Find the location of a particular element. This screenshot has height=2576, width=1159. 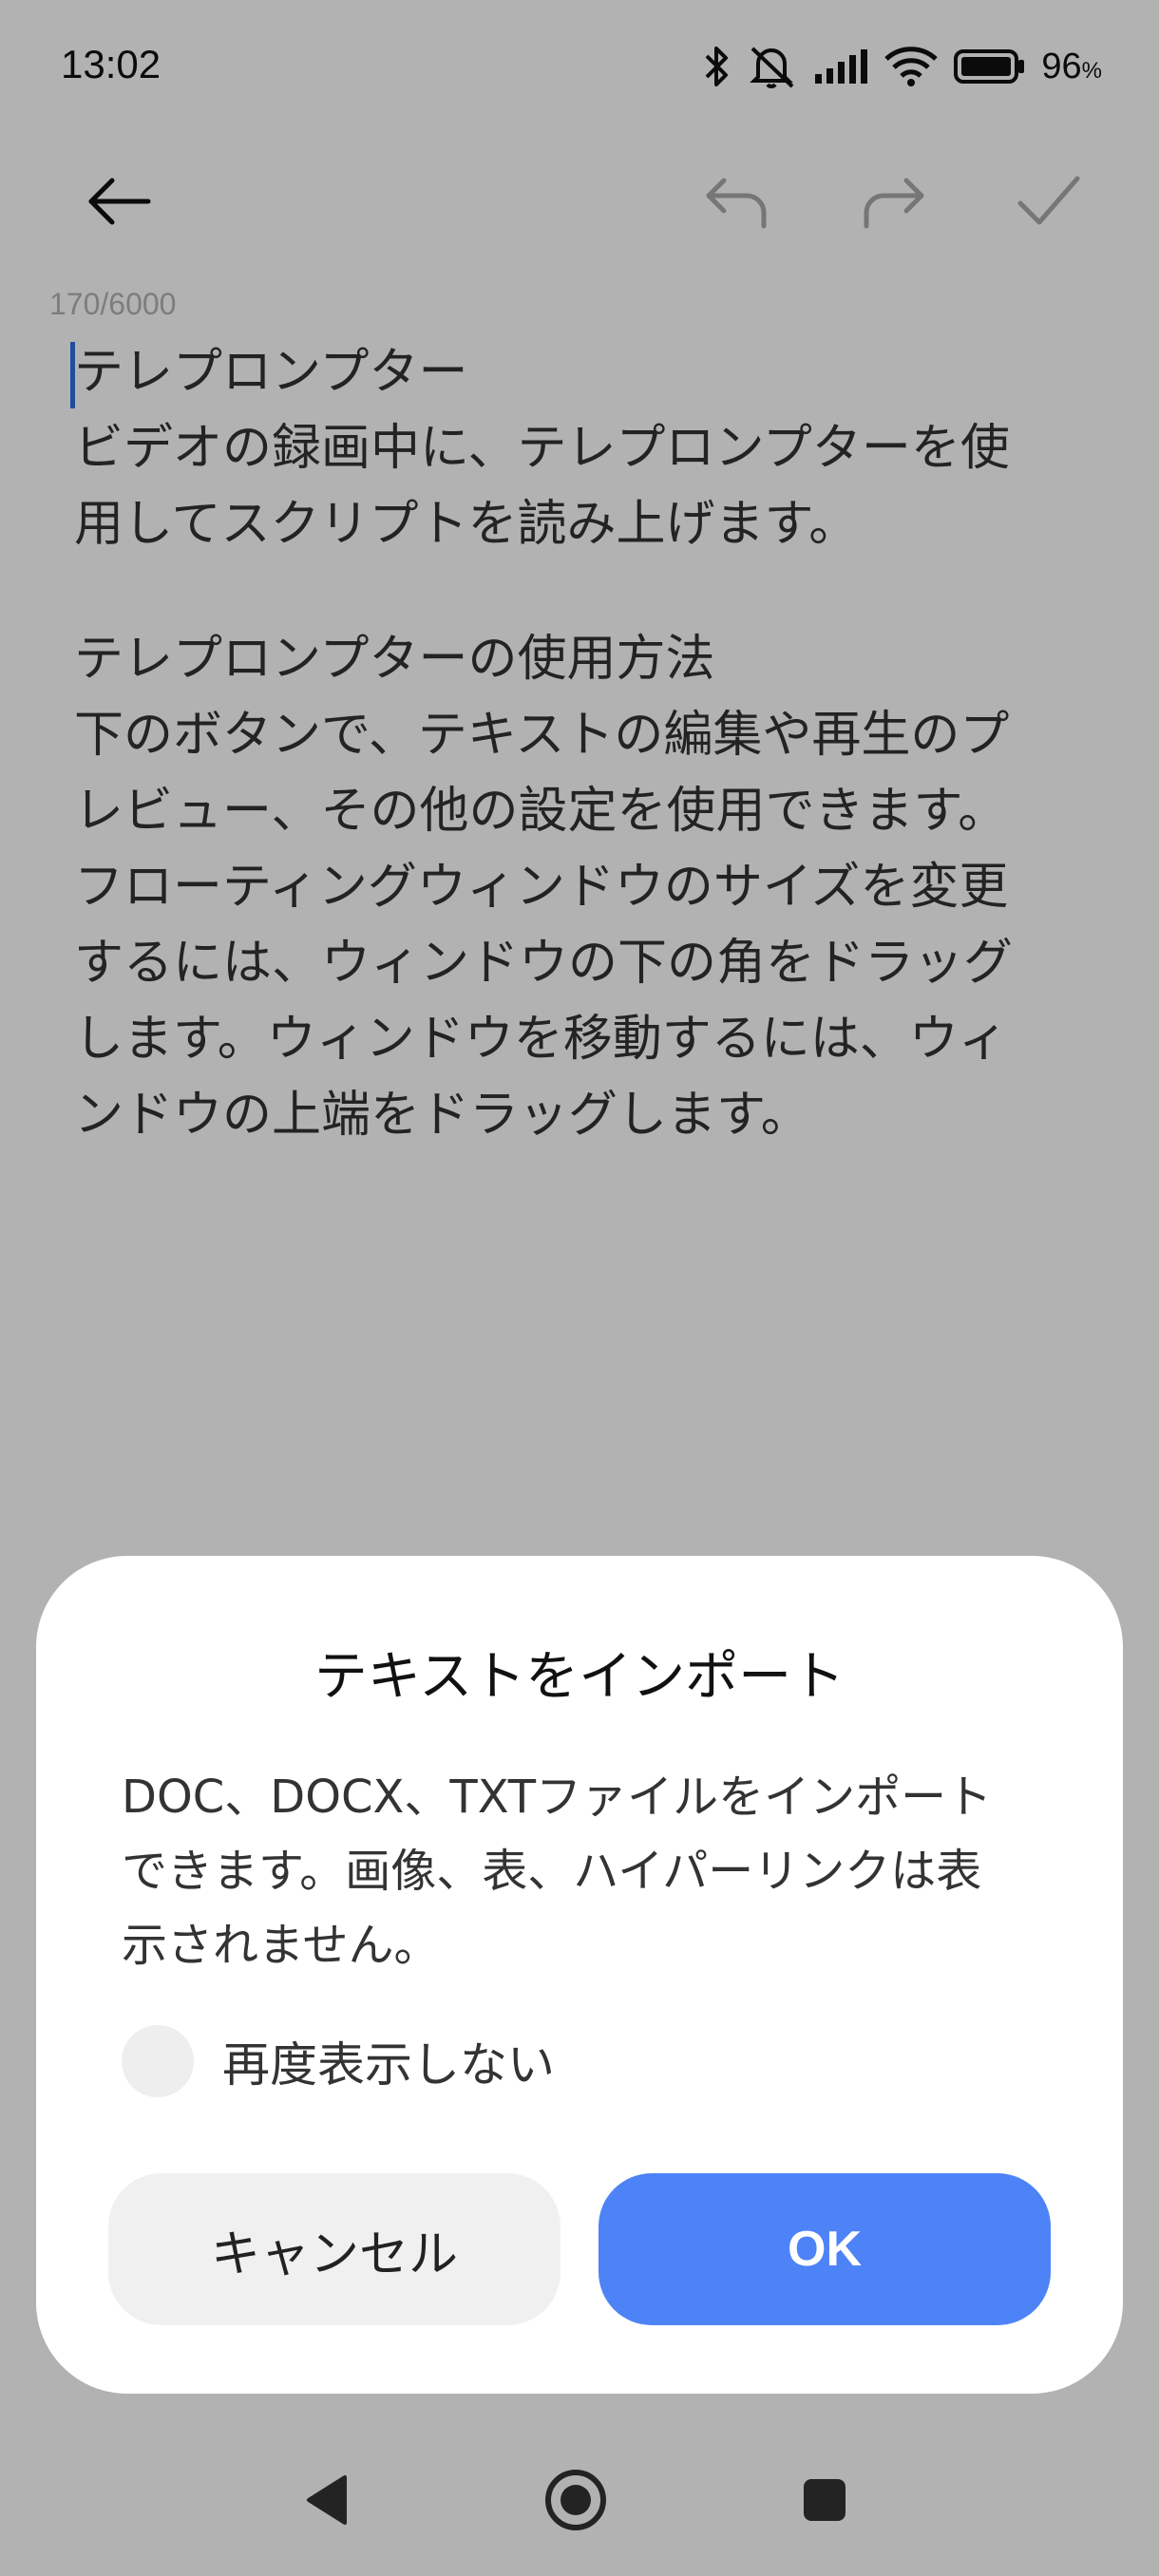

dialog-message-line: できます。画像、表、ハイパーリンクは表 is located at coordinates (552, 1871).